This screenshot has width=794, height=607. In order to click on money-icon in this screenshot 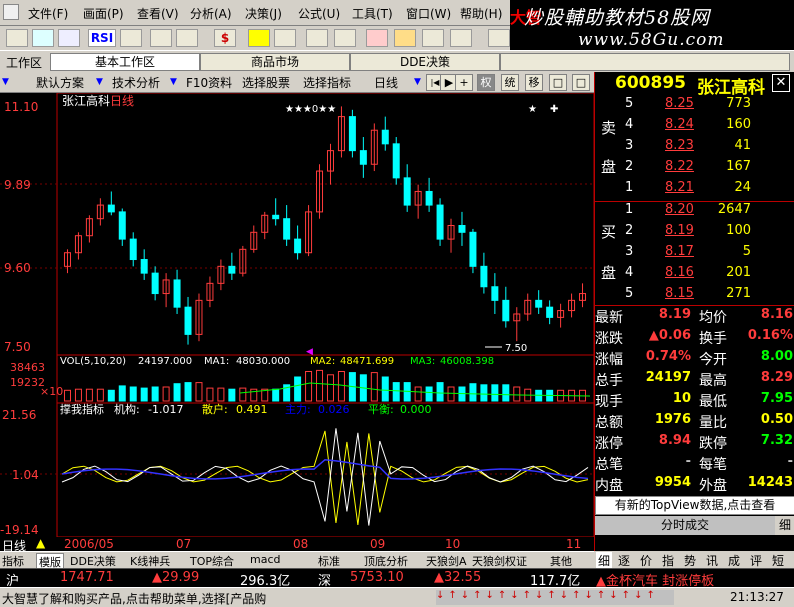, I will do `click(259, 38)`.